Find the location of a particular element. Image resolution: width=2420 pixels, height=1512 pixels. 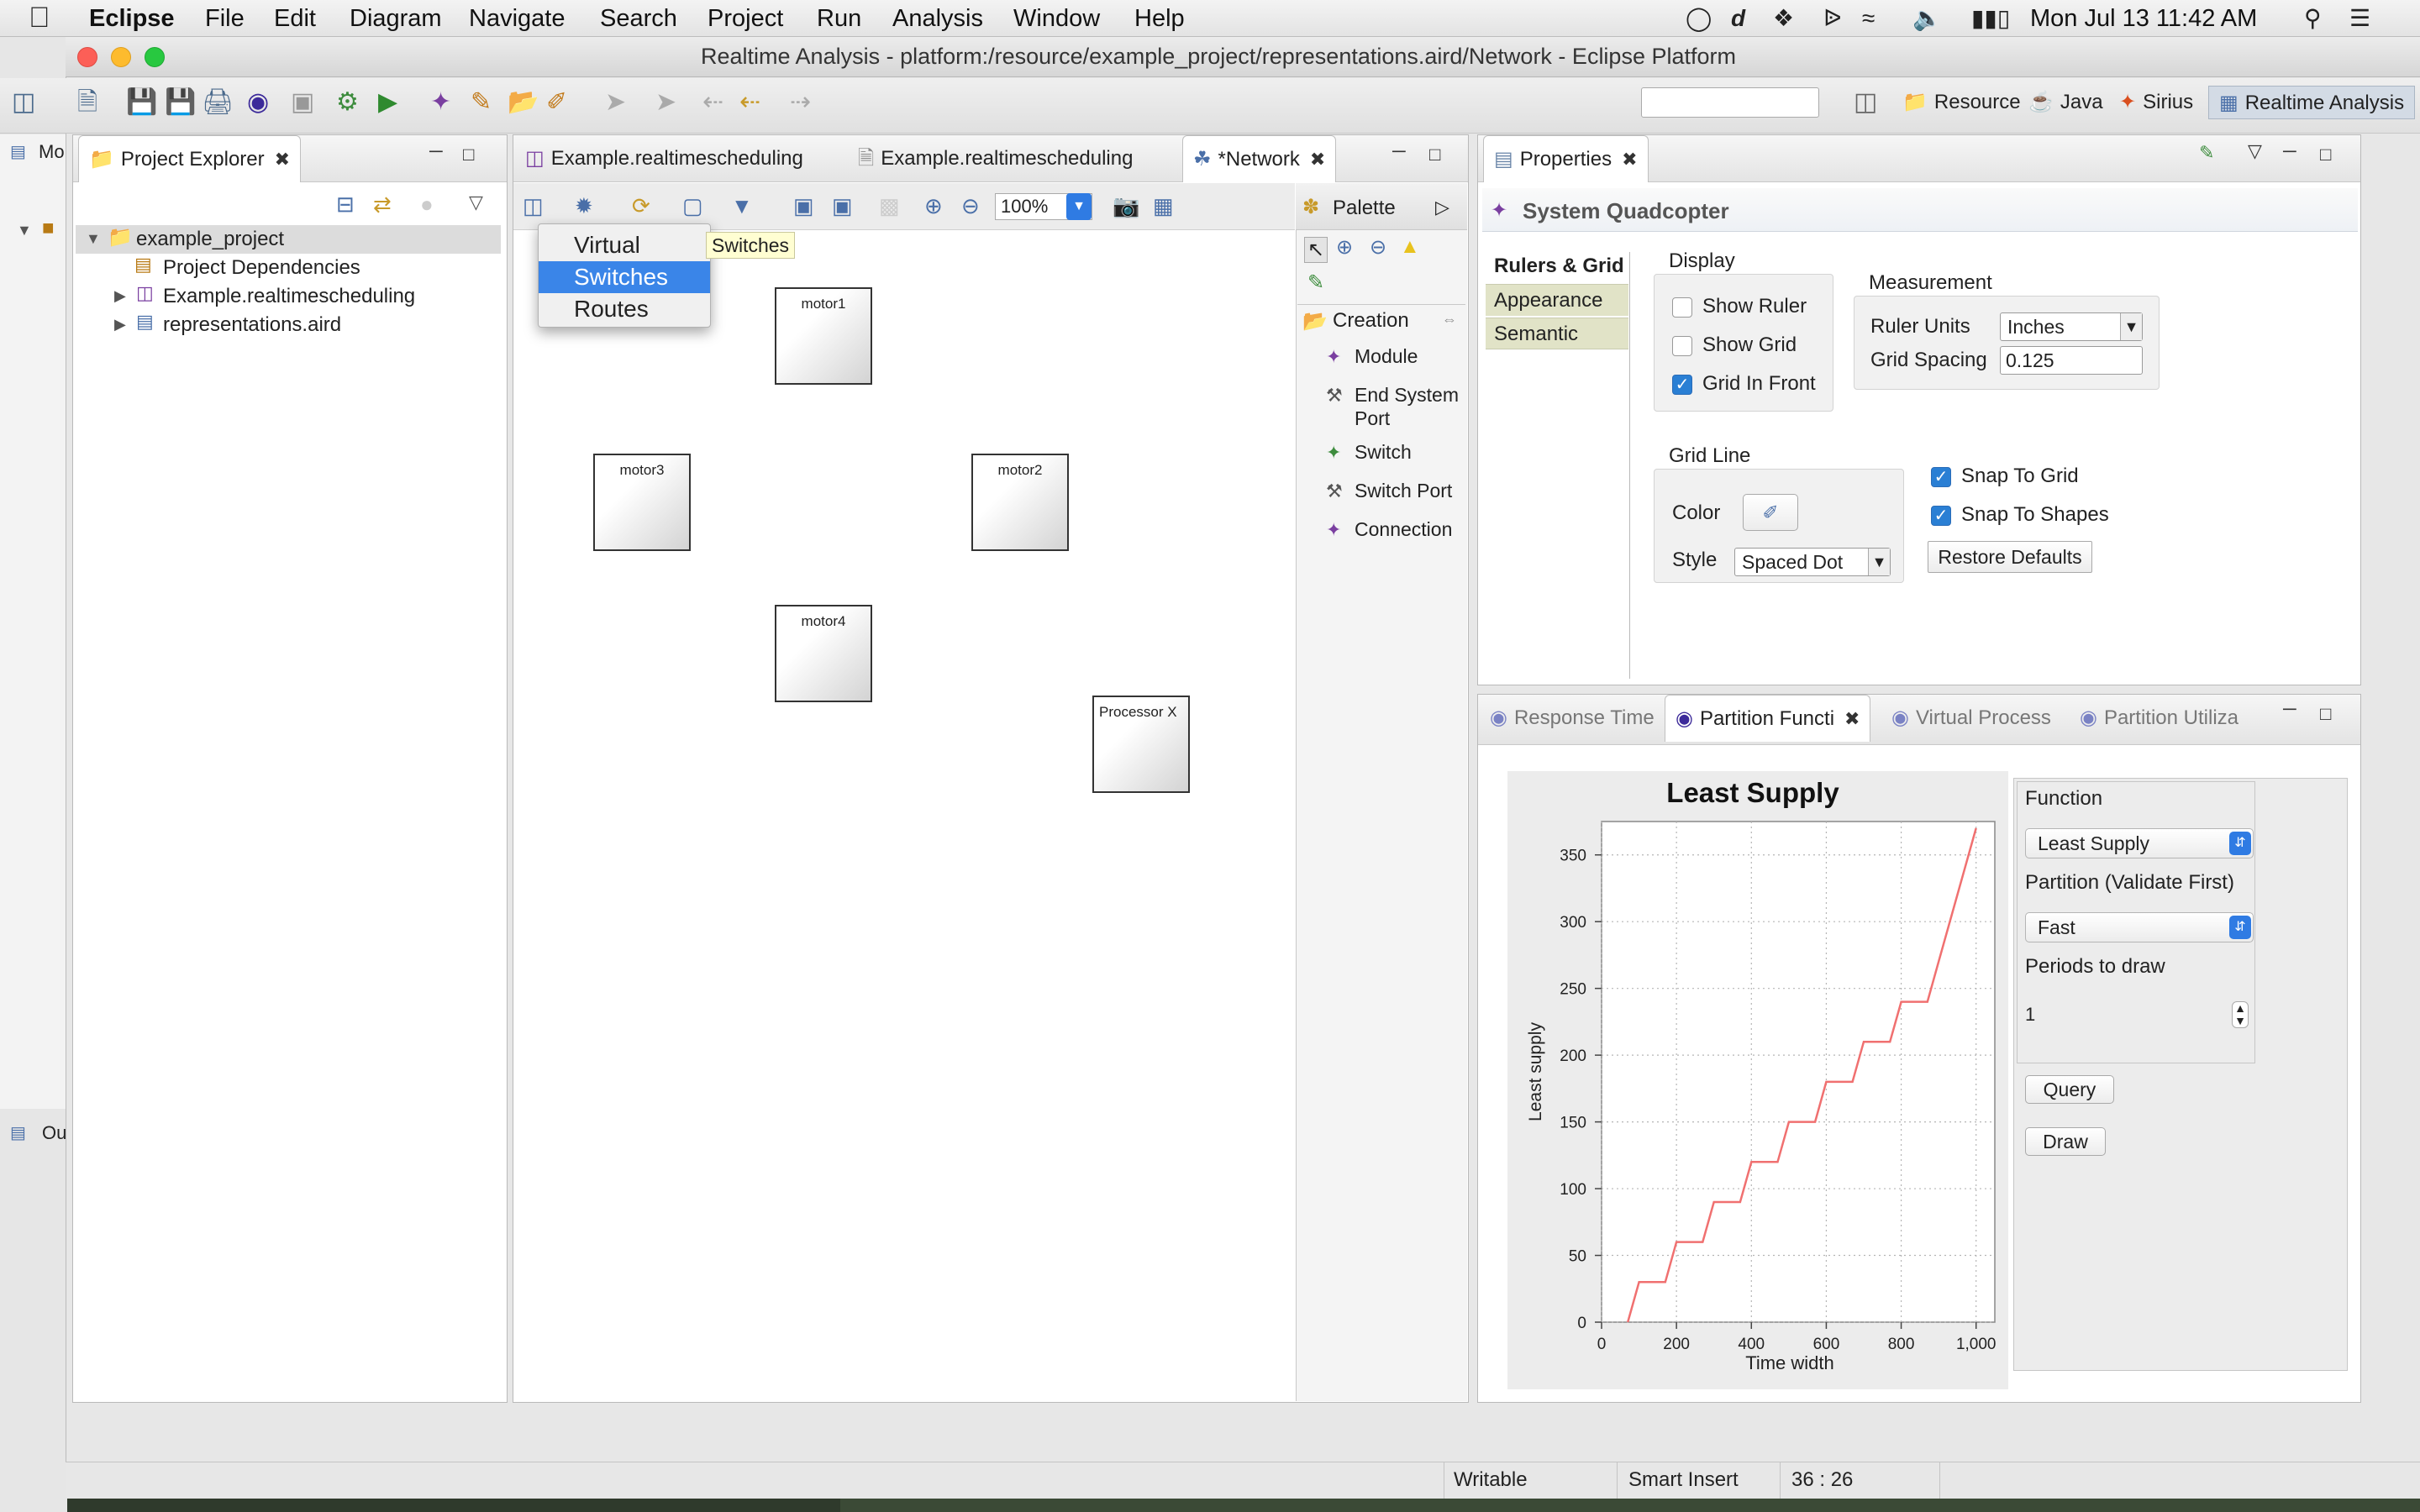

show-grid-checkbox: Show Grid is located at coordinates (1735, 345).